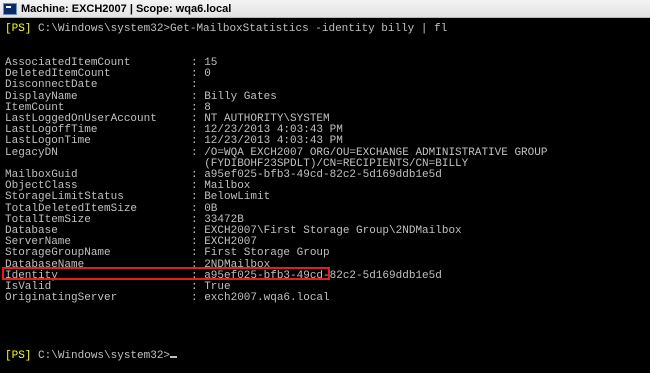 This screenshot has height=373, width=650. Describe the element at coordinates (267, 119) in the screenshot. I see `property-value: NT AUTHORITY\SYSTEM` at that location.